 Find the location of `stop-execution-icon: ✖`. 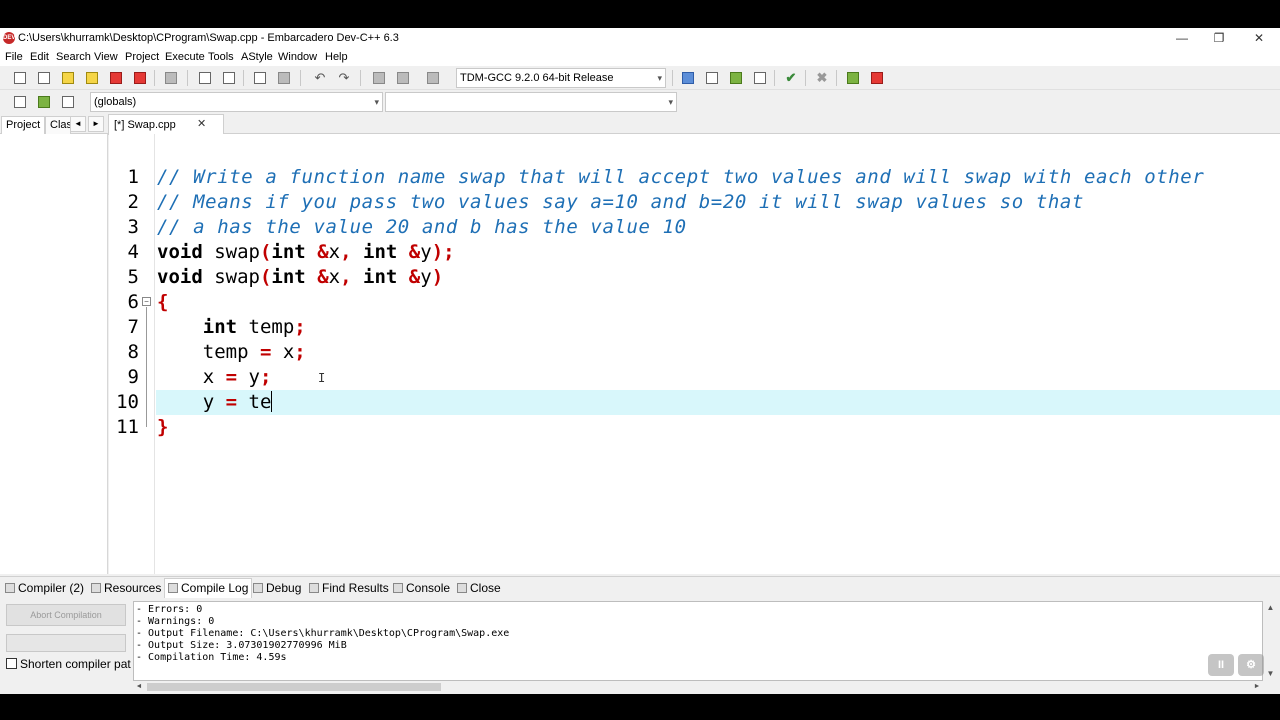

stop-execution-icon: ✖ is located at coordinates (822, 78).